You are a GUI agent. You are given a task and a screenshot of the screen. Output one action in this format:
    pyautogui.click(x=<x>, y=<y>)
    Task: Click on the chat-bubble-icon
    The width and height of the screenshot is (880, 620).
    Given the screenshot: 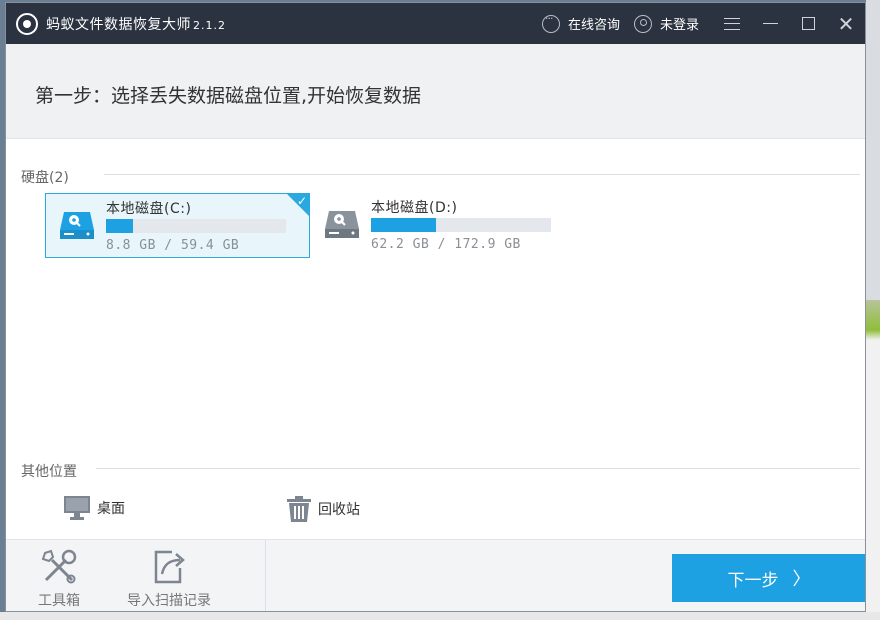 What is the action you would take?
    pyautogui.click(x=550, y=22)
    